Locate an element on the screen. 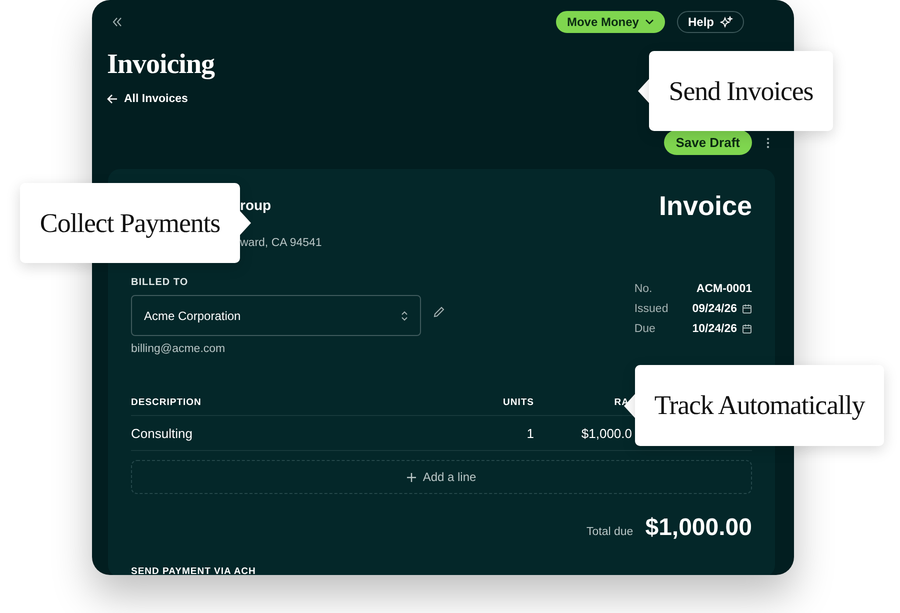  meta-label: Due is located at coordinates (645, 329).